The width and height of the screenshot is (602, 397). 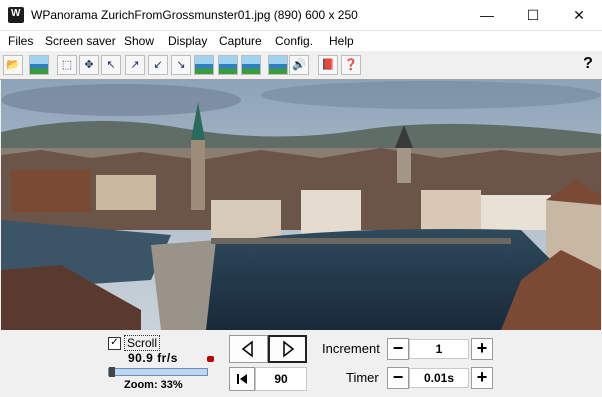 What do you see at coordinates (181, 65) in the screenshot?
I see `arrow-down-right-icon: ↘` at bounding box center [181, 65].